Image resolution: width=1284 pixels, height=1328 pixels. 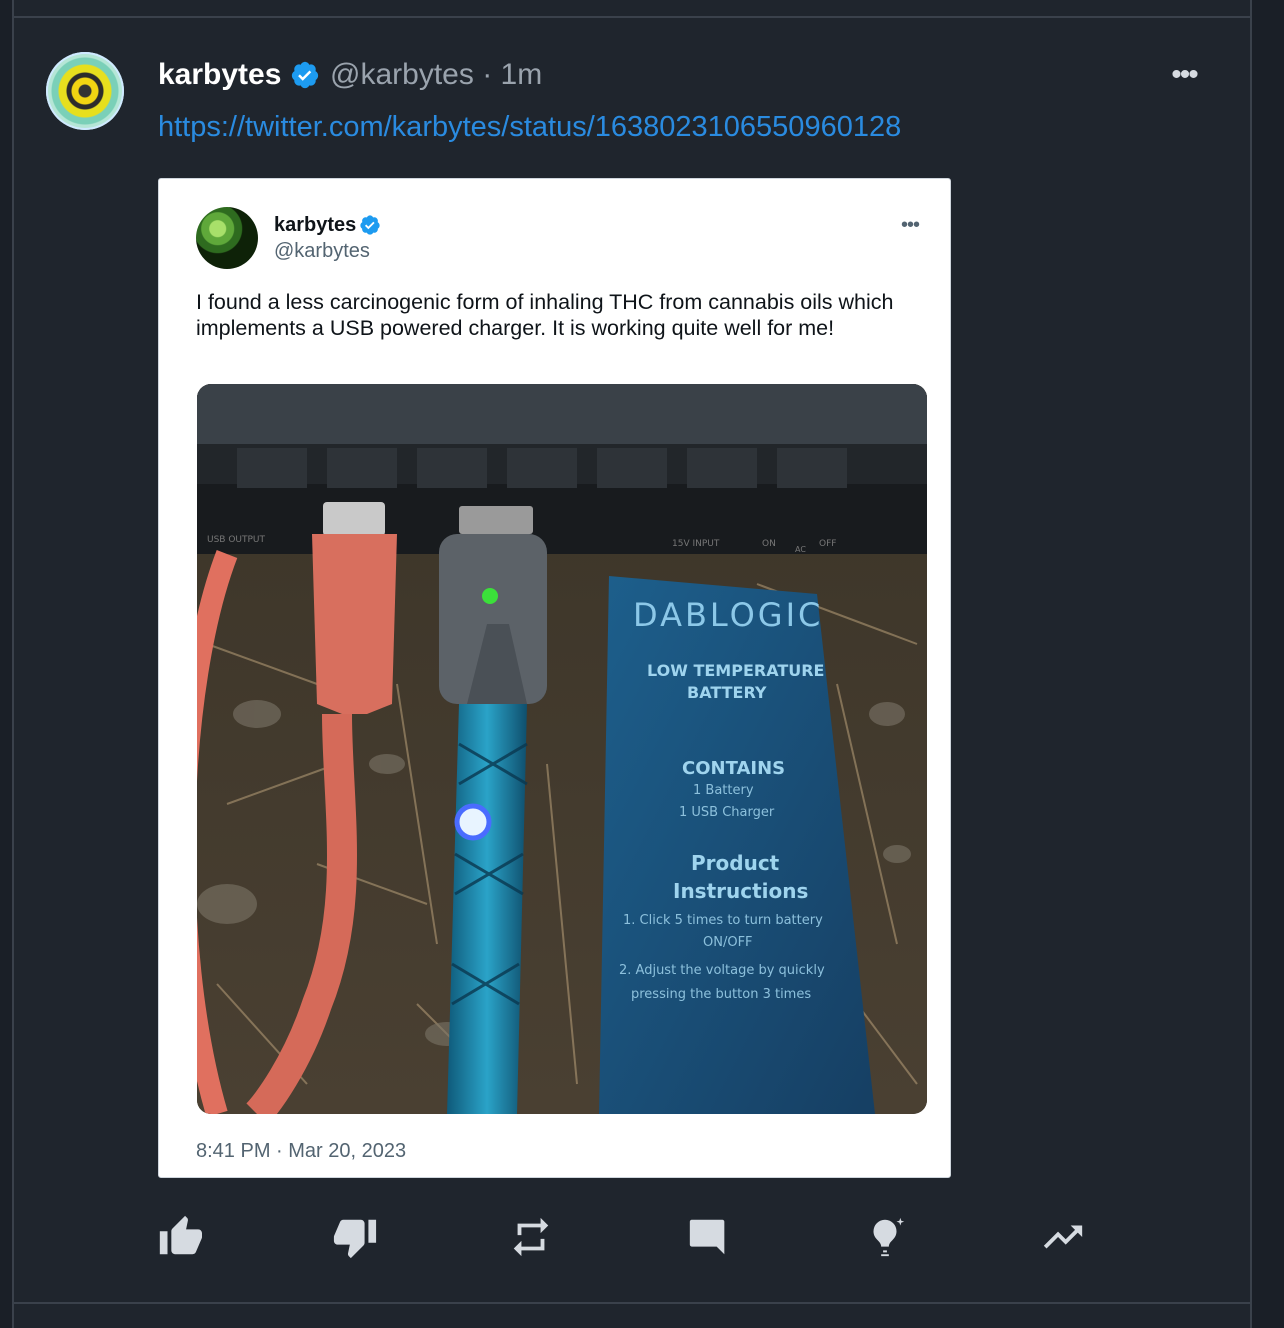 I want to click on panel-label-3: ON, so click(x=769, y=544).